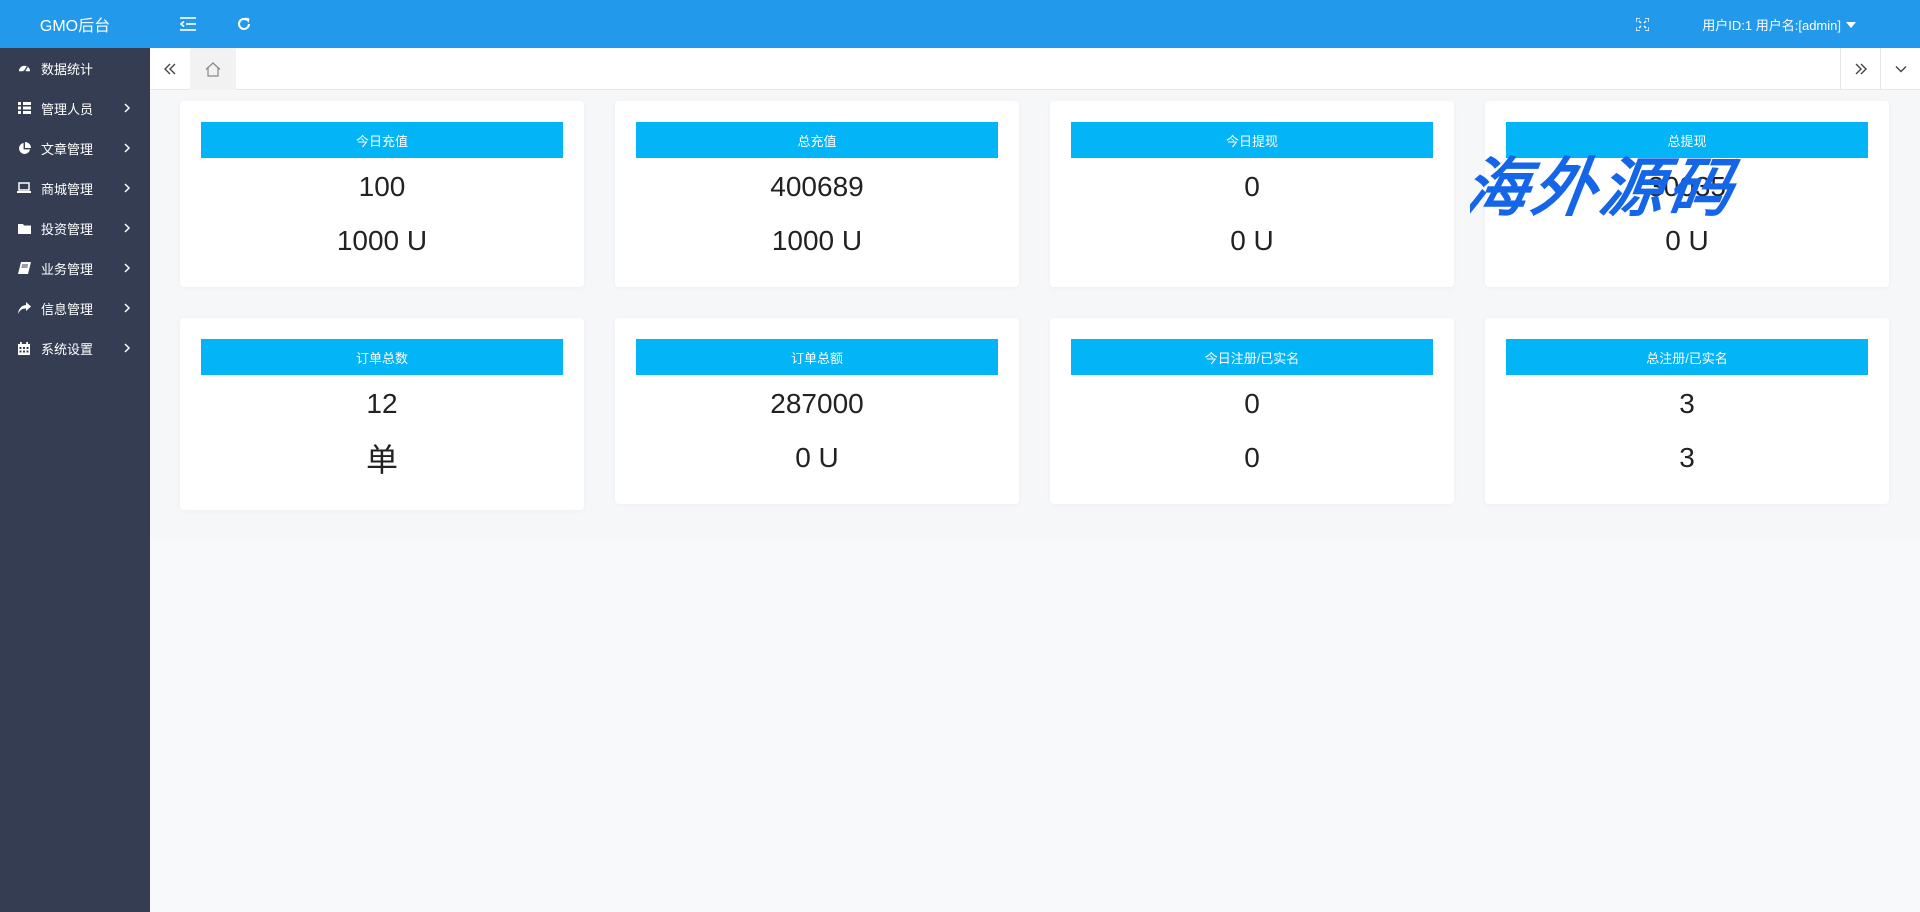 Image resolution: width=1920 pixels, height=912 pixels. What do you see at coordinates (1252, 457) in the screenshot?
I see `card-sub-value: 0` at bounding box center [1252, 457].